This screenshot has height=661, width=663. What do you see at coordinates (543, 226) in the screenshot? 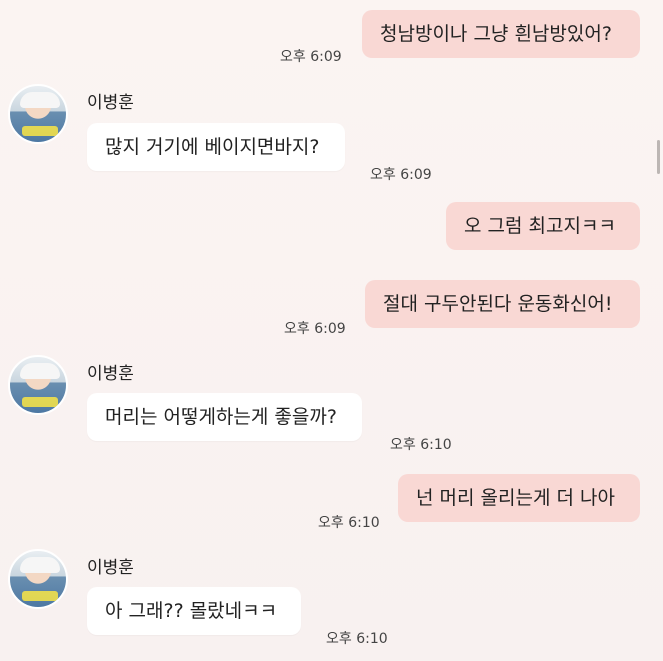
I see `message-bubble-outgoing: 오 그럼 최고지ㅋㅋ` at bounding box center [543, 226].